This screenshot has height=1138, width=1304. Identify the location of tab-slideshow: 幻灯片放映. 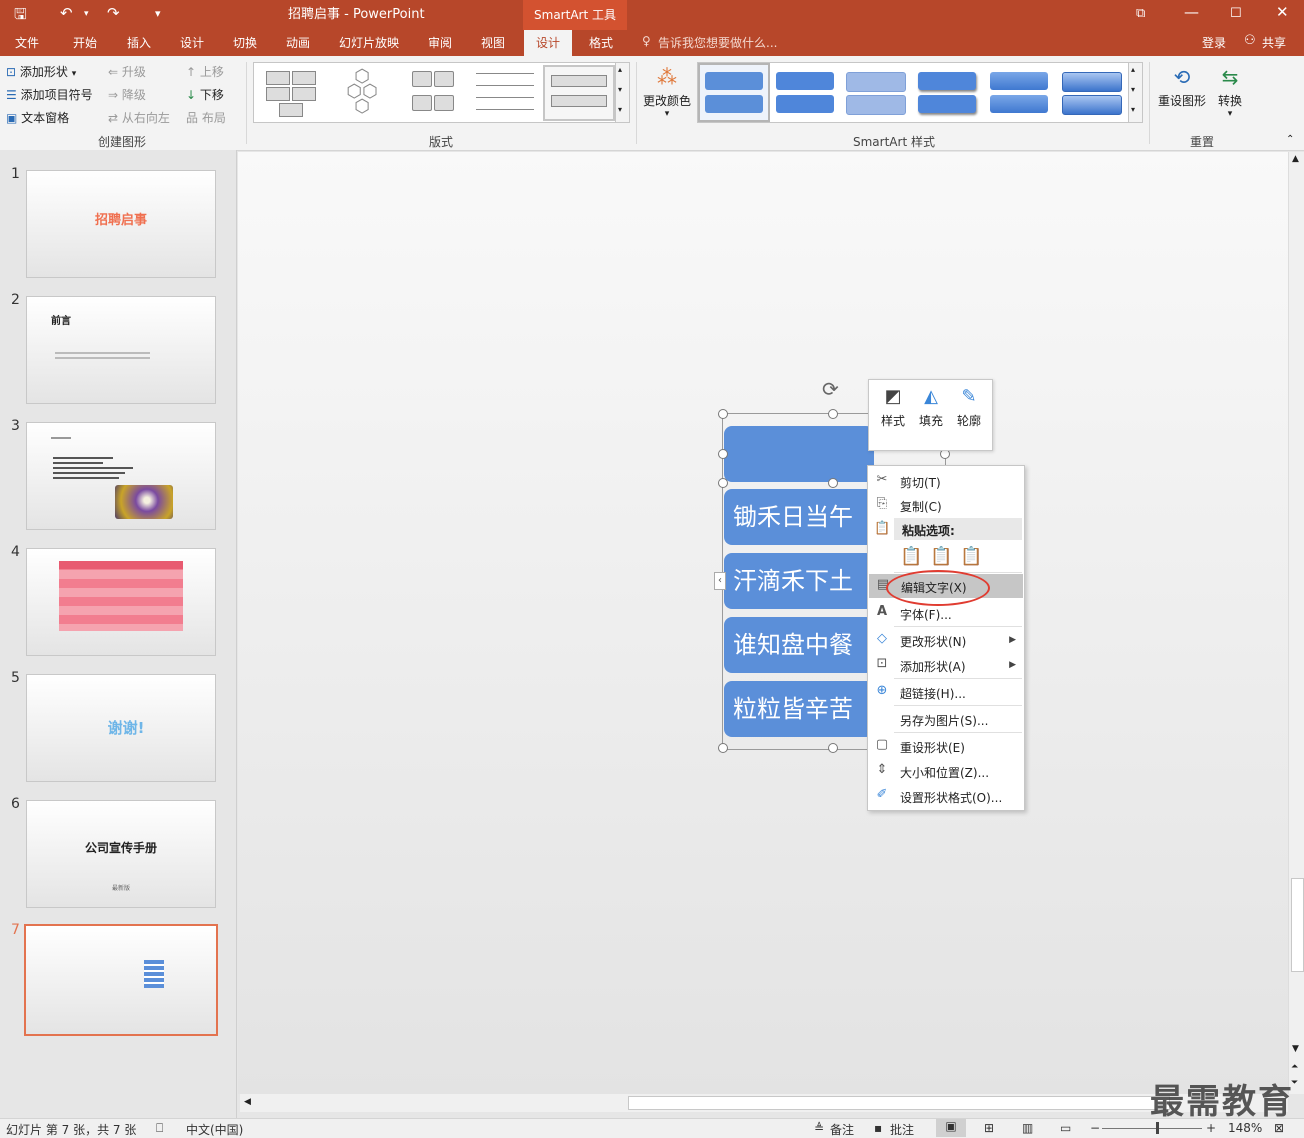
(369, 42).